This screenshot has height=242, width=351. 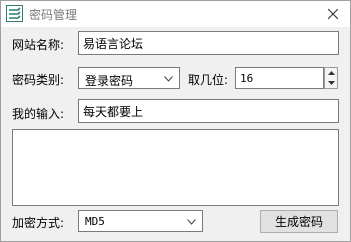 I want to click on encrypt-method-selected-value: MD5, so click(x=95, y=221).